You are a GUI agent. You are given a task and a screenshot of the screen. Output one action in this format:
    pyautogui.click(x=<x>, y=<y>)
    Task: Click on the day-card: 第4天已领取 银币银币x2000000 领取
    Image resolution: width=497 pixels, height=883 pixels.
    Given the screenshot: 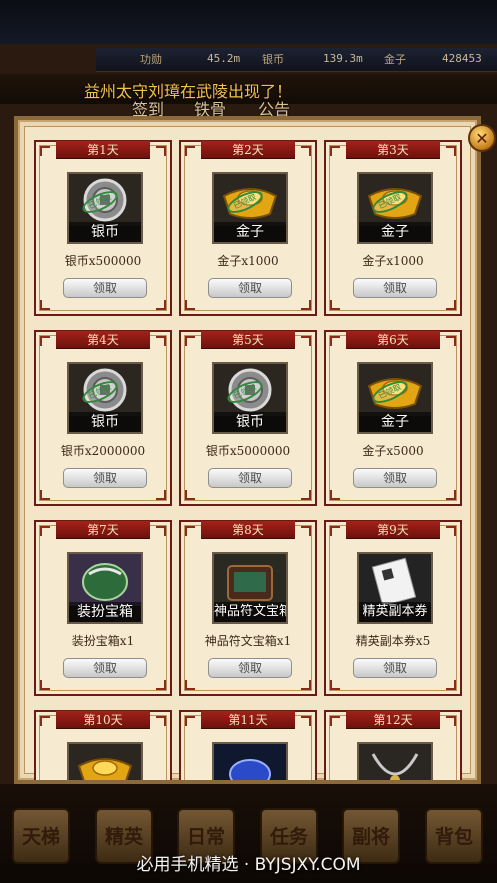 What is the action you would take?
    pyautogui.click(x=103, y=418)
    